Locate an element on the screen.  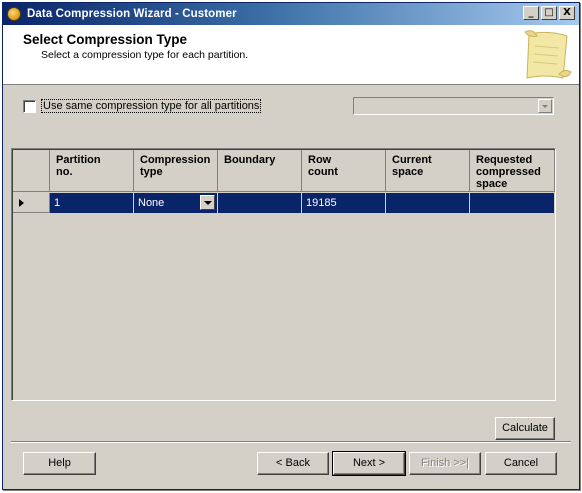
help-button: Help is located at coordinates (59, 463).